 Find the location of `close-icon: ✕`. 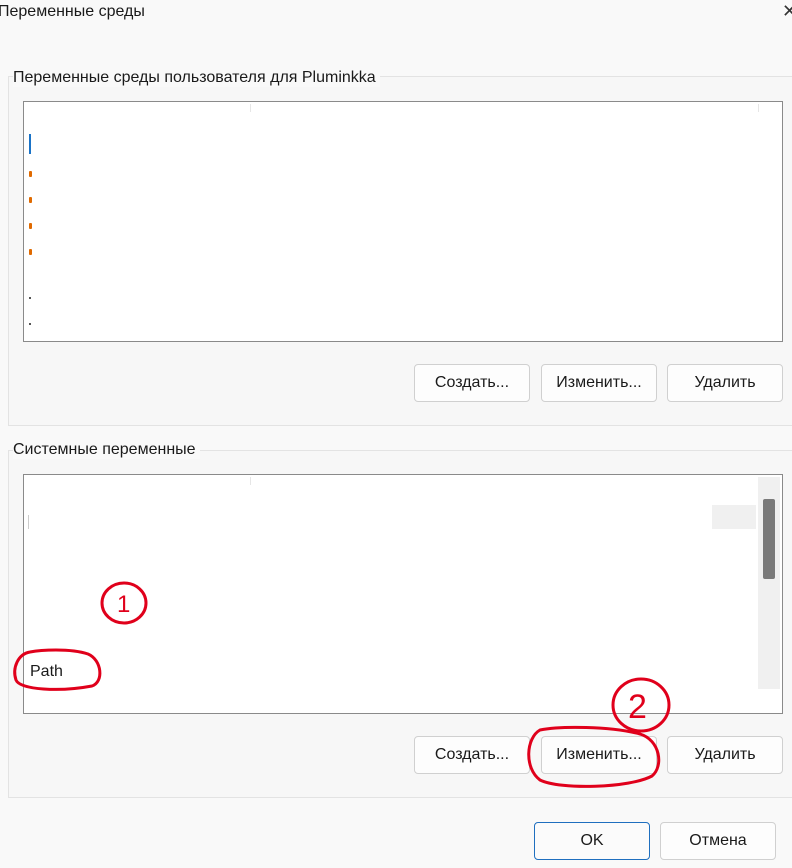

close-icon: ✕ is located at coordinates (787, 11).